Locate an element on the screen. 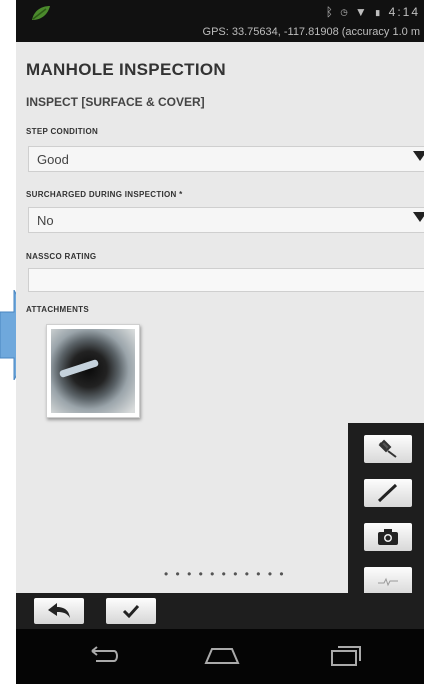  signature-icon is located at coordinates (388, 582).